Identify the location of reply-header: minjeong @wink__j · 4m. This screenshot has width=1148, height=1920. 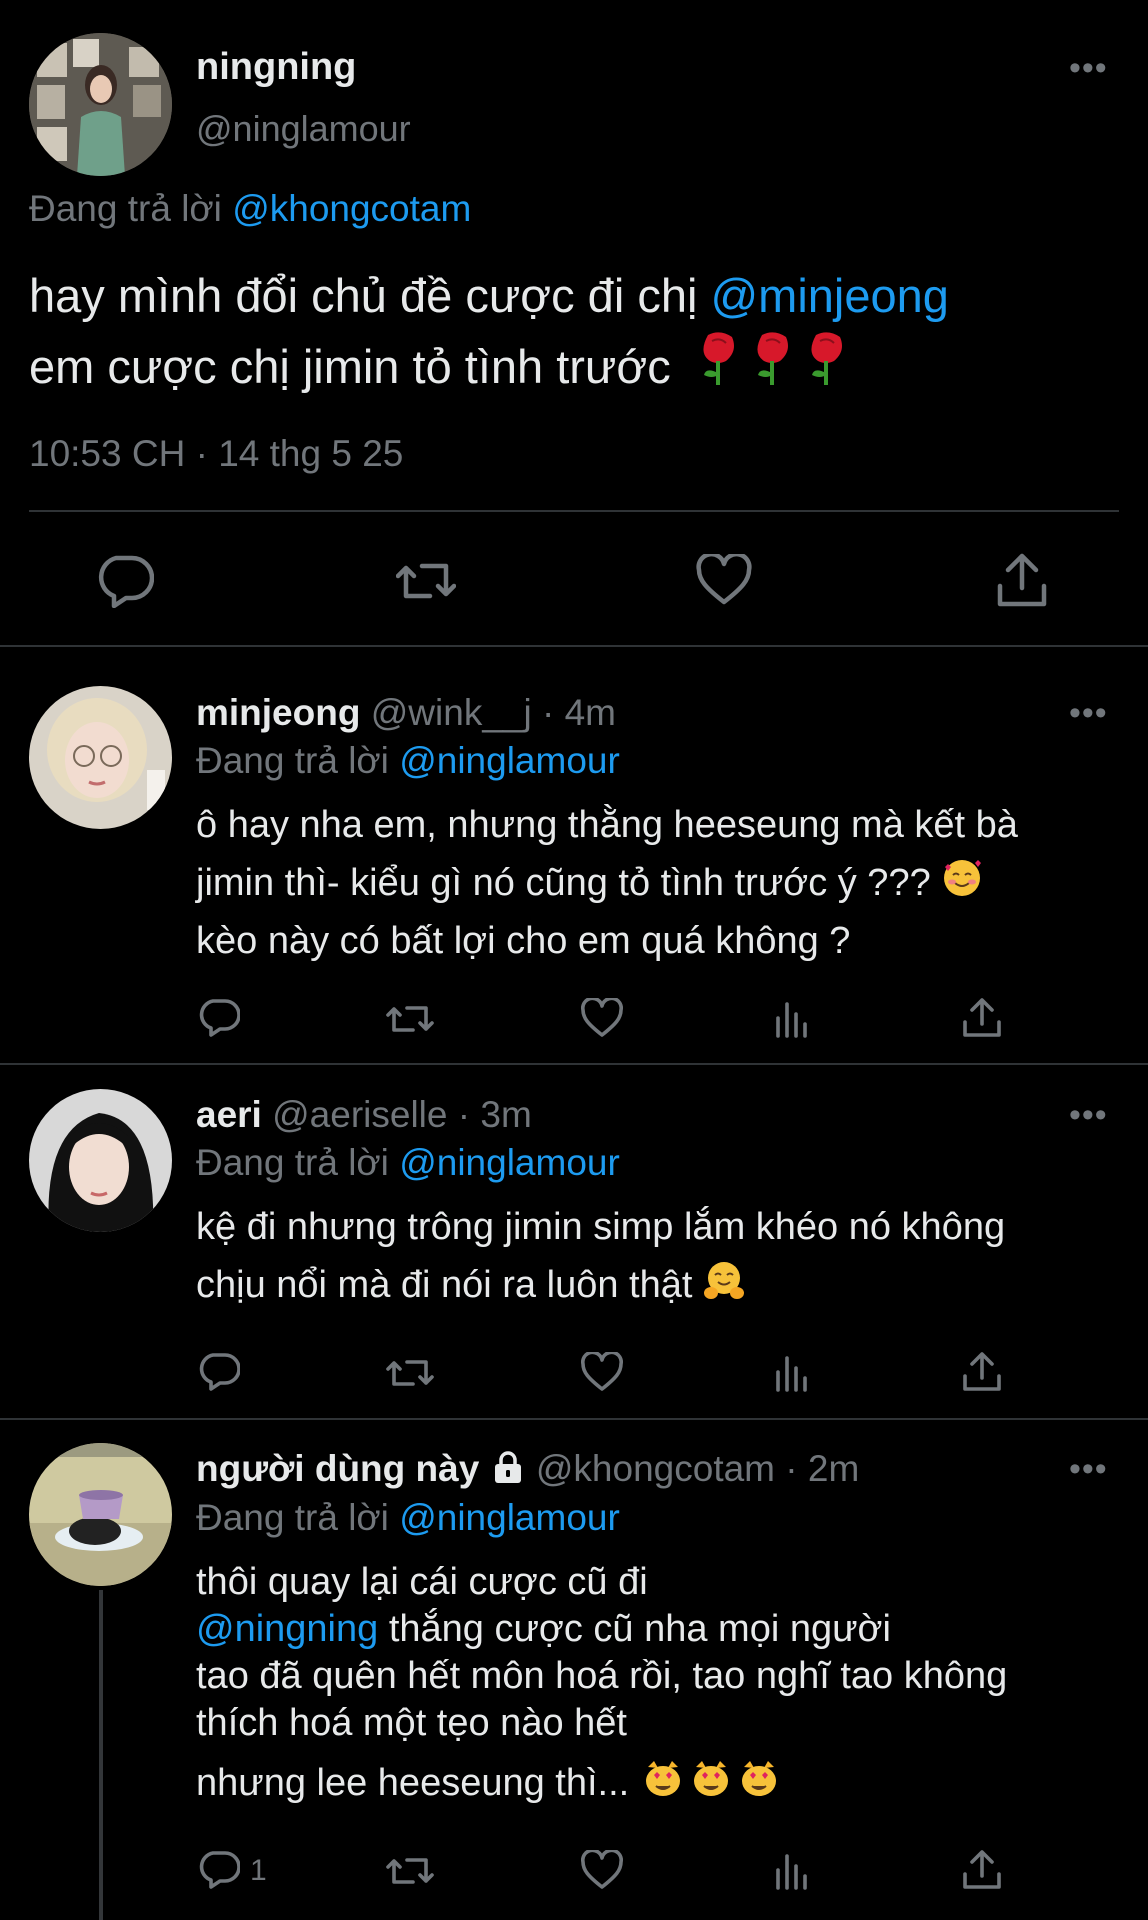
(406, 713).